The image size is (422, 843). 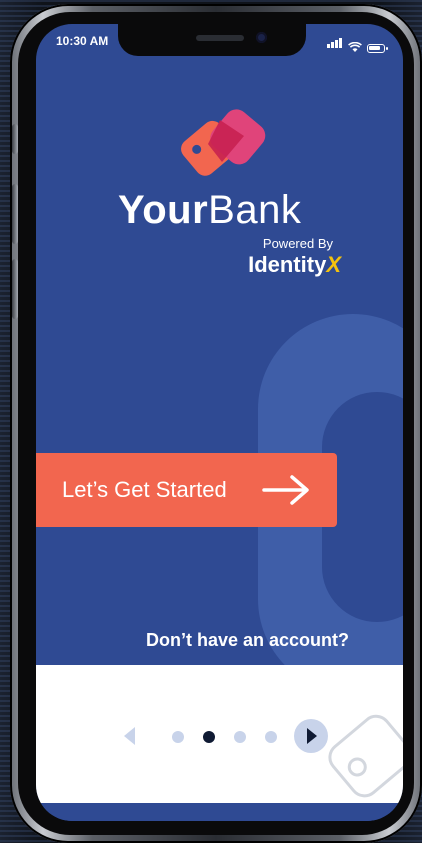 I want to click on notch, so click(x=212, y=40).